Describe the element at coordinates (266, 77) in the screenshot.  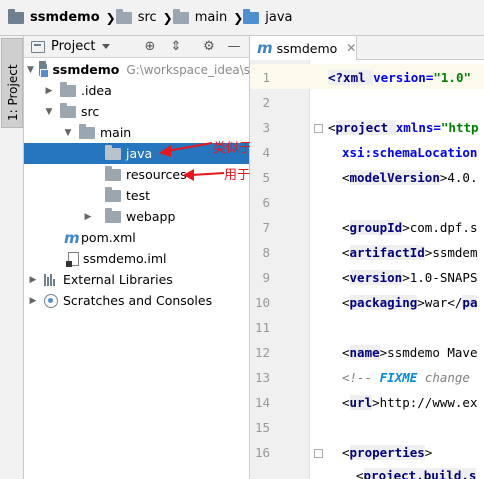
I see `line-number: 1` at that location.